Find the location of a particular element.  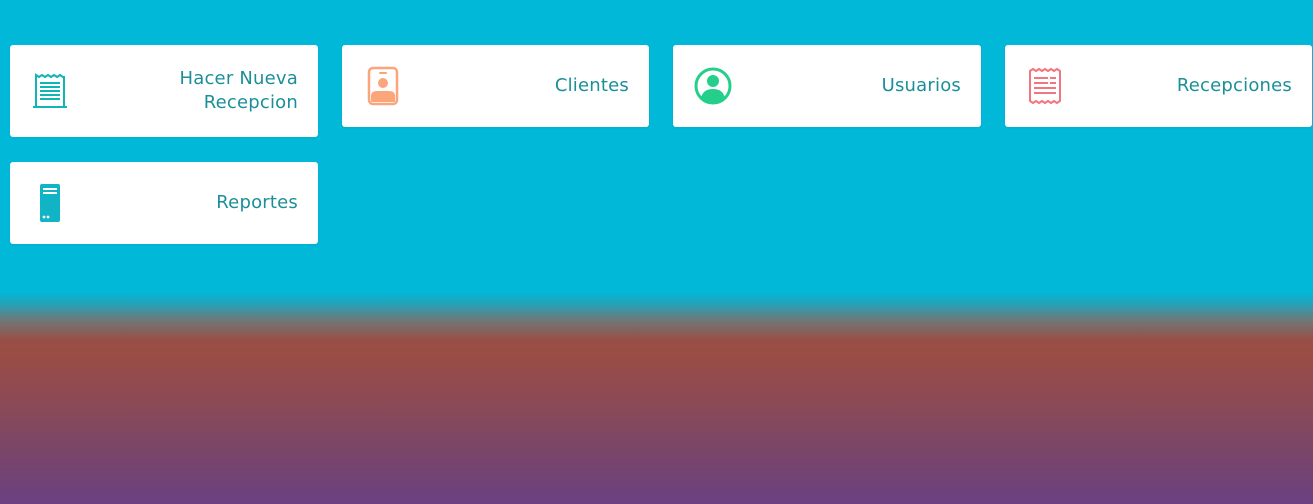

receipt-icon is located at coordinates (50, 91).